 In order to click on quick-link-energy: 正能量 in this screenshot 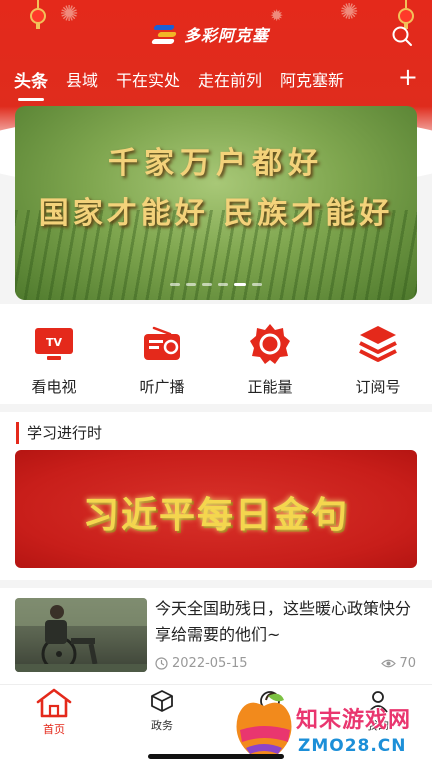, I will do `click(270, 354)`.